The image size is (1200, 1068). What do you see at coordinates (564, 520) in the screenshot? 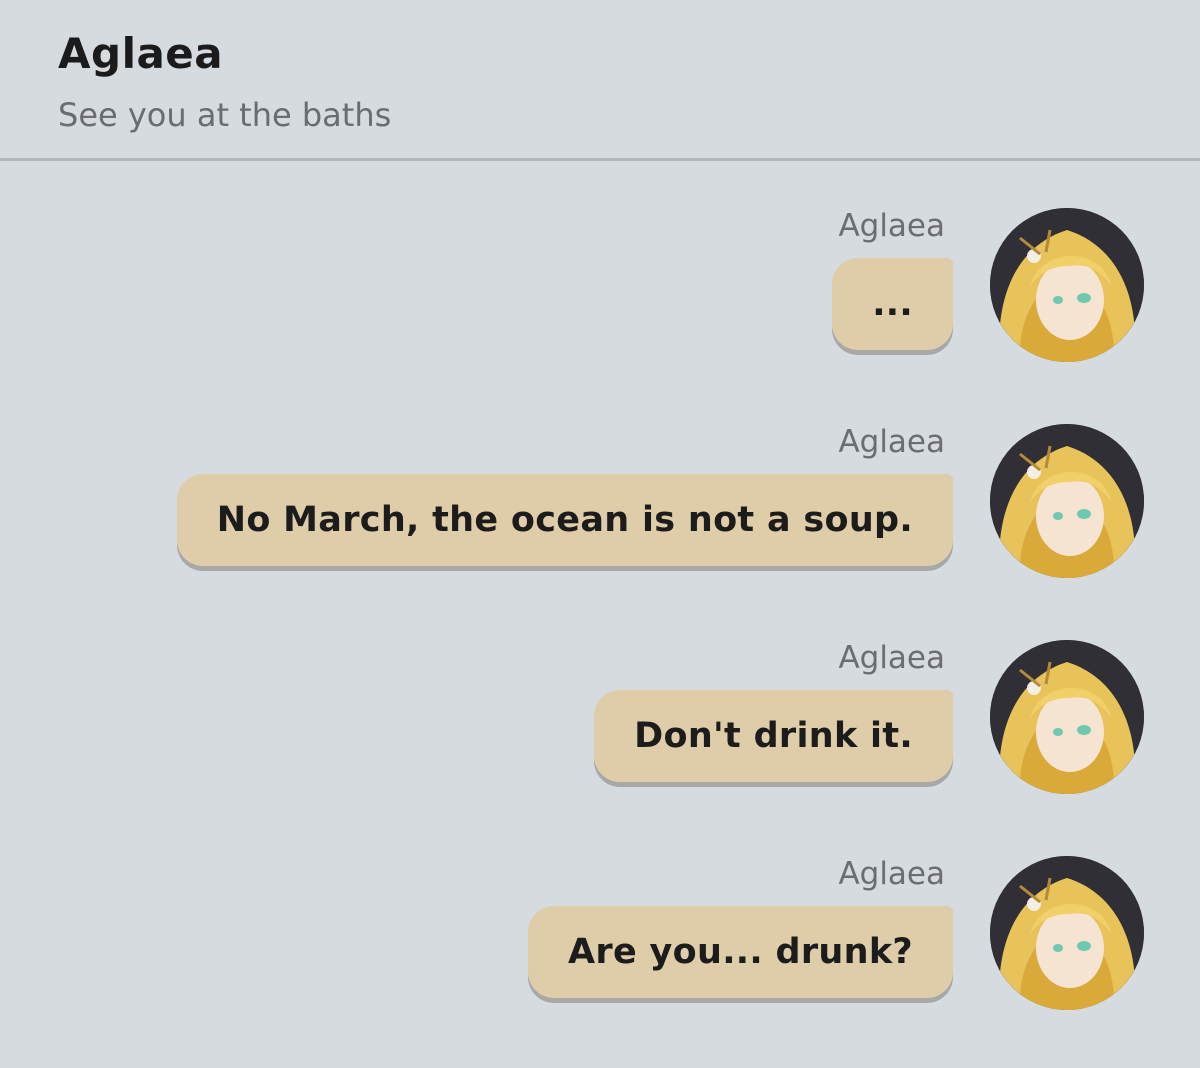
I see `message-bubble: No March, the ocean is not a soup.` at bounding box center [564, 520].